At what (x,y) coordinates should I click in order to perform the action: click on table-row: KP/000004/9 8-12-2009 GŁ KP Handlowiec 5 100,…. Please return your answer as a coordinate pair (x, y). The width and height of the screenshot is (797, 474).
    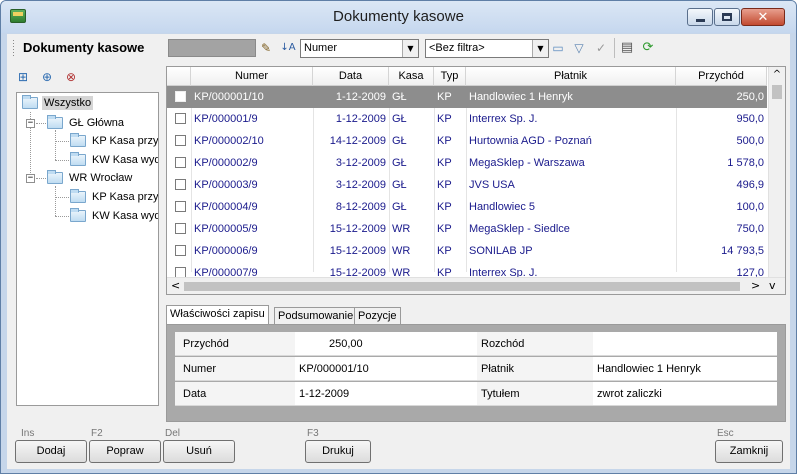
    Looking at the image, I should click on (467, 207).